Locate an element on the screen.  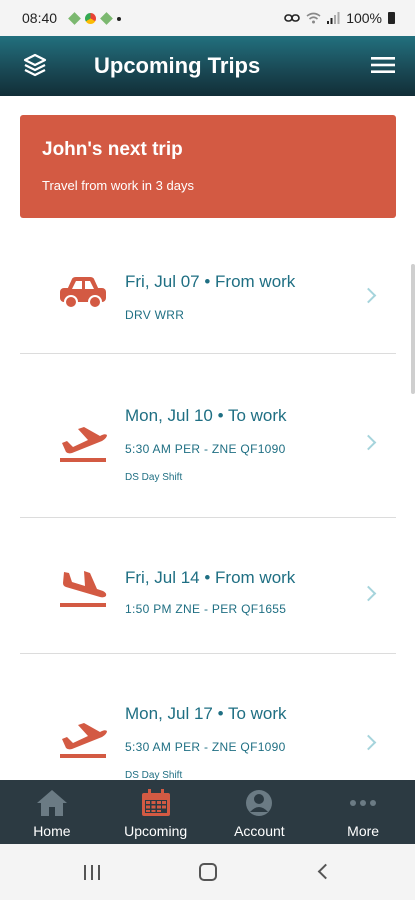
layers-icon is located at coordinates (35, 65).